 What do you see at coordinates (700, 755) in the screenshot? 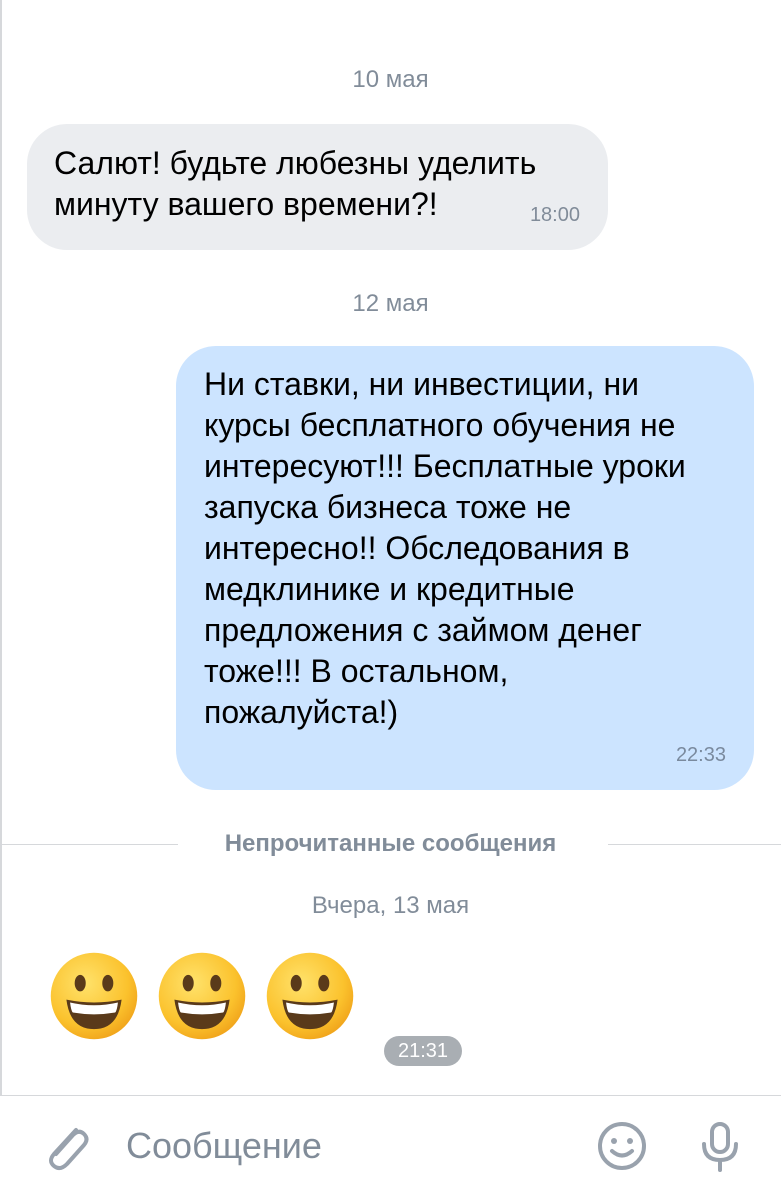
I see `message-time: 22:33` at bounding box center [700, 755].